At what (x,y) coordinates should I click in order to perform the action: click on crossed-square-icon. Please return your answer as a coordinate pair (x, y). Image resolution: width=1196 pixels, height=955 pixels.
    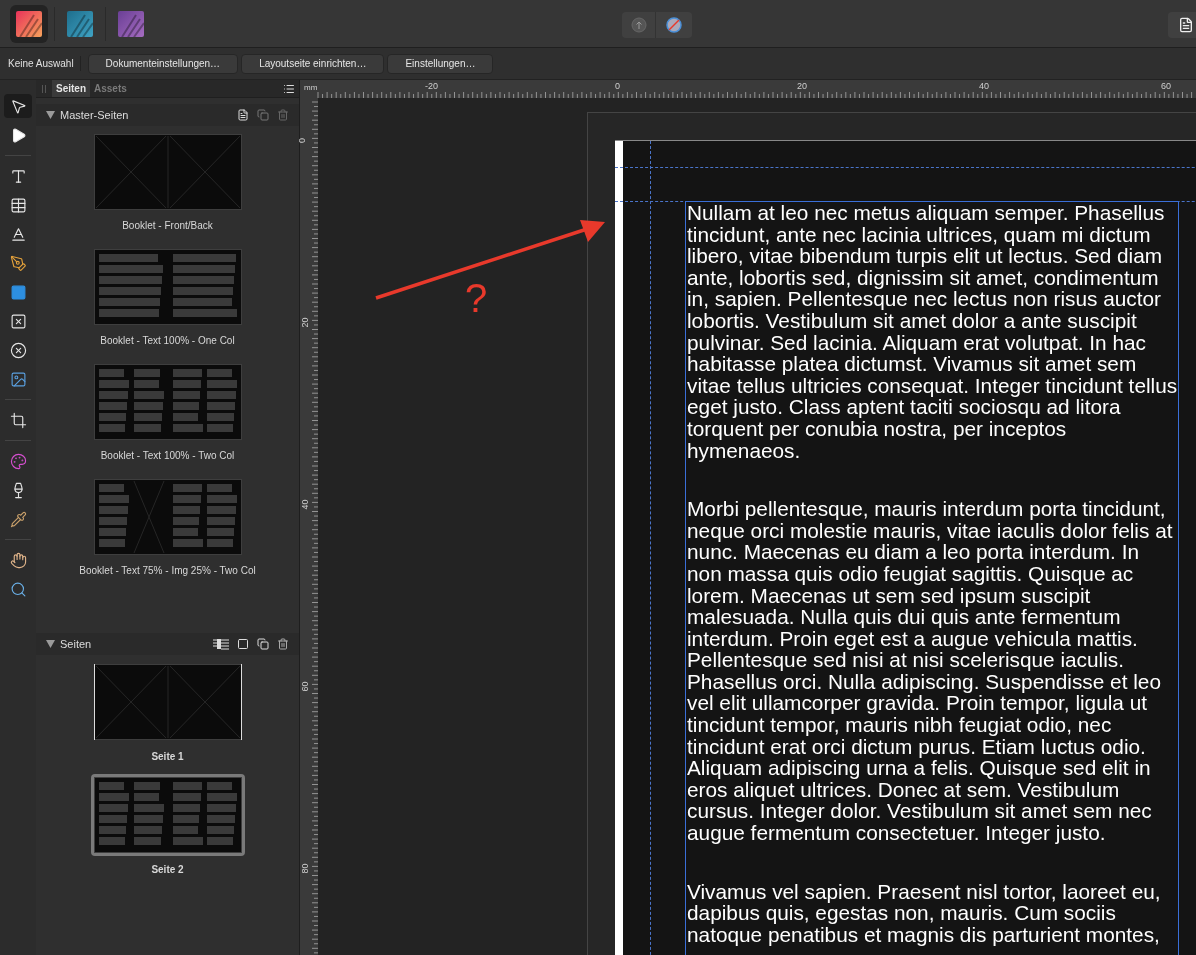
    Looking at the image, I should click on (18, 321).